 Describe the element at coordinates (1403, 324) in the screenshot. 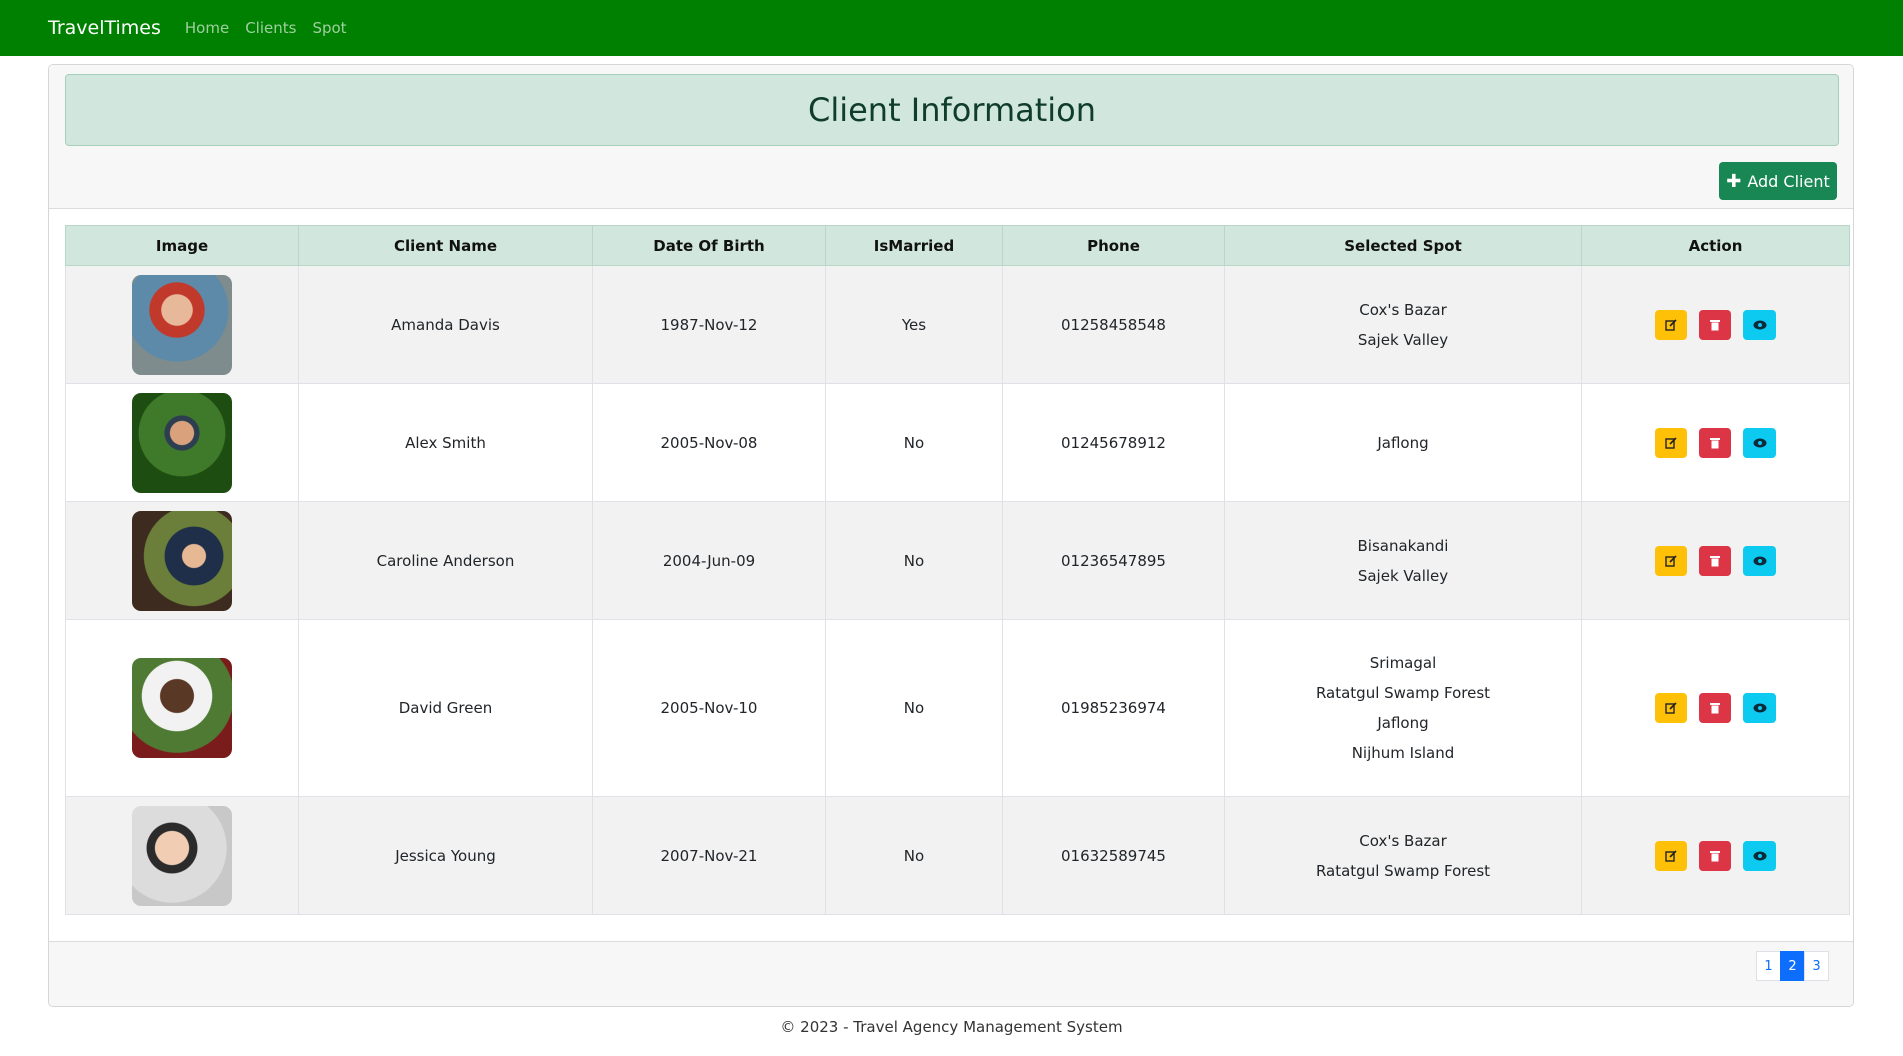

I see `client-spots: Cox's Bazar Sajek Valley` at that location.